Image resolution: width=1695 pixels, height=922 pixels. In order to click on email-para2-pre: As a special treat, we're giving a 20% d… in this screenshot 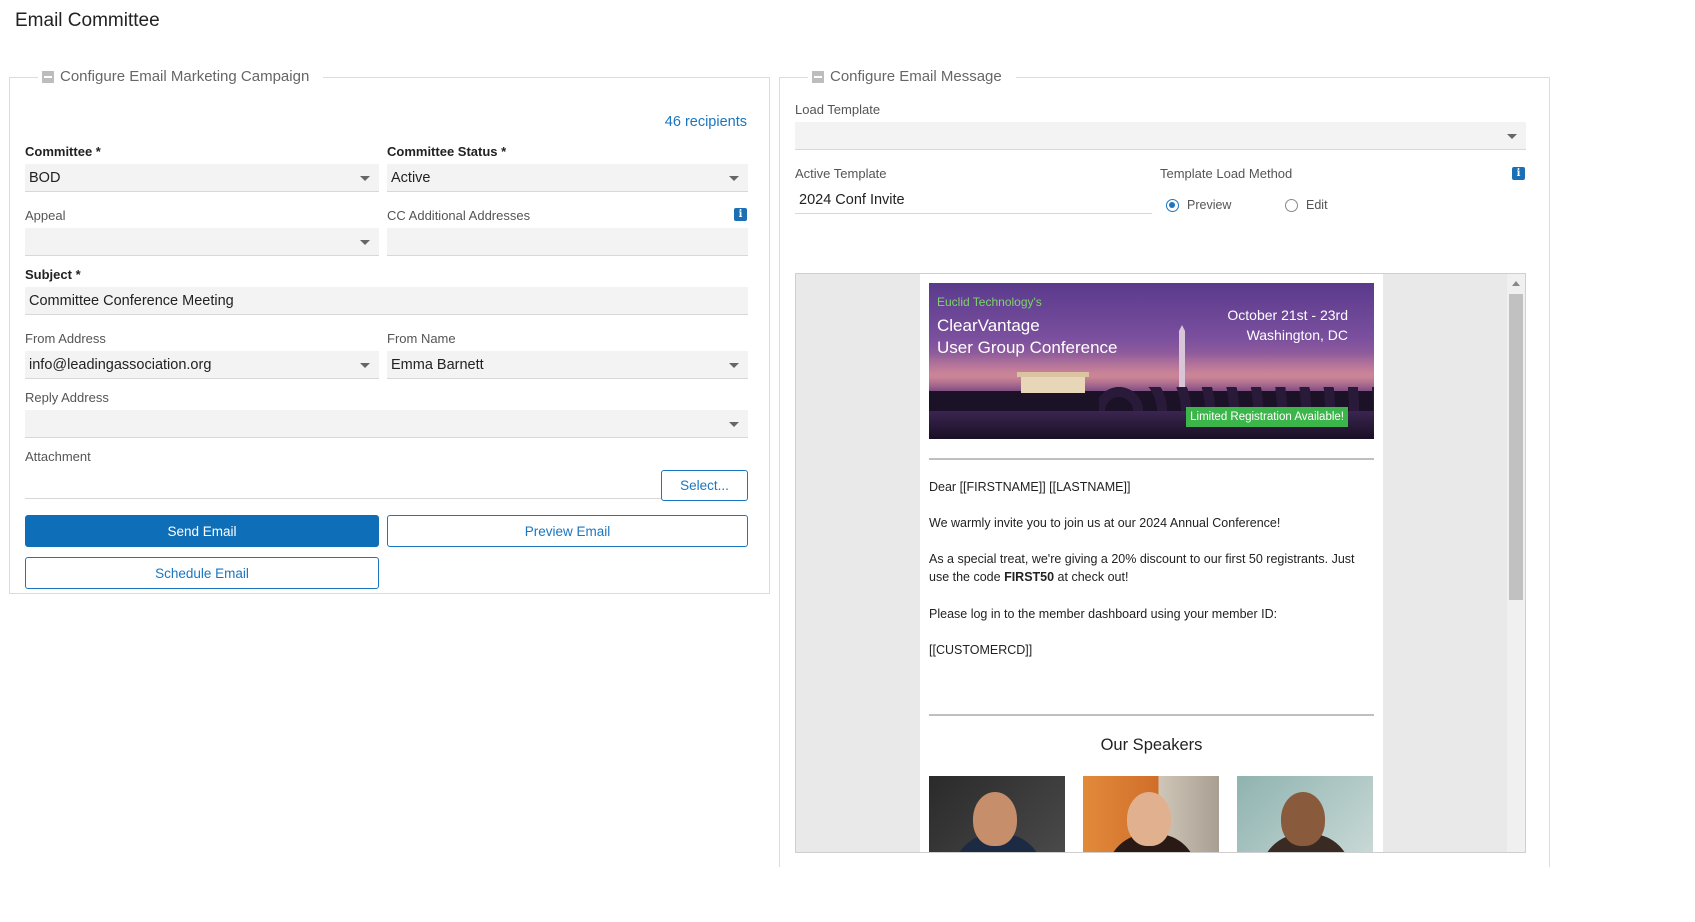, I will do `click(1142, 568)`.